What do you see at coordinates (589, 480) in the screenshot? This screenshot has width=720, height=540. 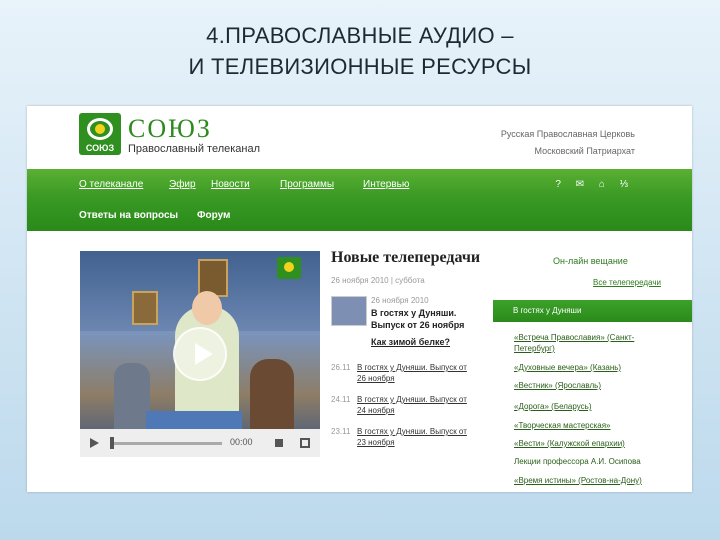 I see `program-item: «Время истины» (Ростов-на-Дону)` at bounding box center [589, 480].